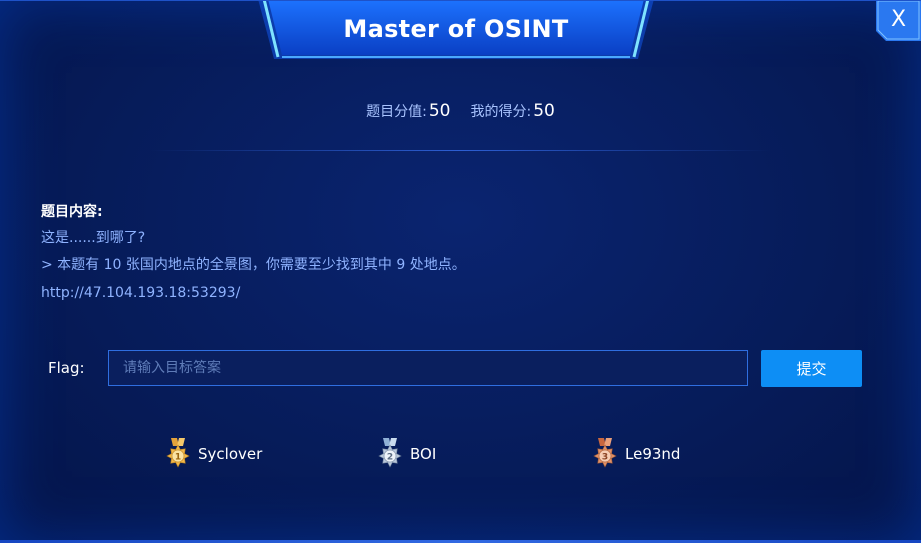  What do you see at coordinates (253, 265) in the screenshot?
I see `content-line: > 本题有 10 张国内地点的全景图，你需要至少找到其中 9 处地点。` at bounding box center [253, 265].